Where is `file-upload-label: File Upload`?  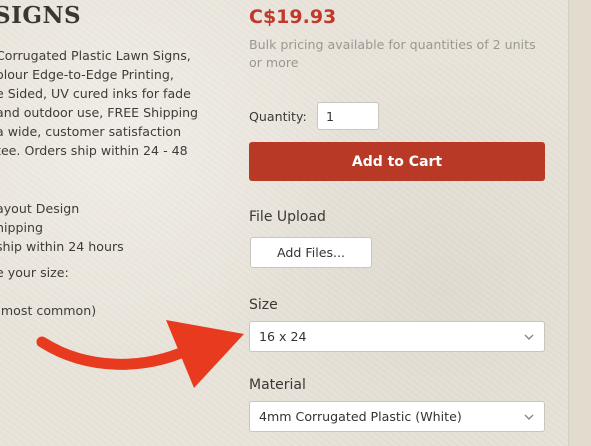
file-upload-label: File Upload is located at coordinates (287, 217).